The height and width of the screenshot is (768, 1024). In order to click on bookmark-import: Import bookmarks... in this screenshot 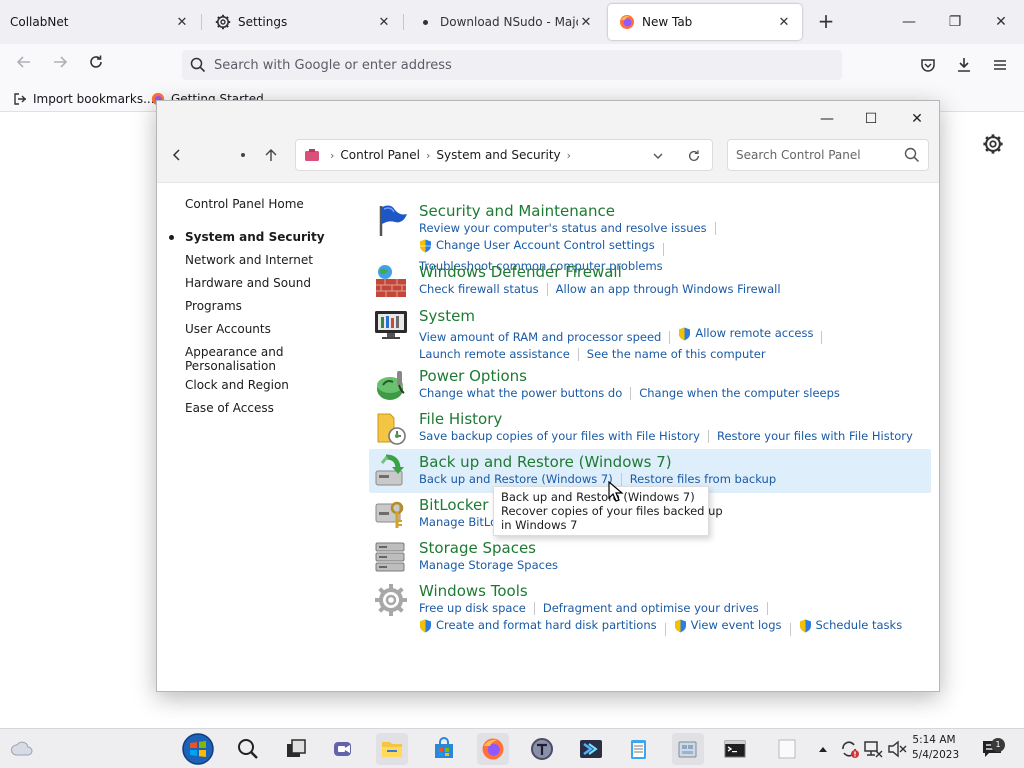, I will do `click(83, 99)`.